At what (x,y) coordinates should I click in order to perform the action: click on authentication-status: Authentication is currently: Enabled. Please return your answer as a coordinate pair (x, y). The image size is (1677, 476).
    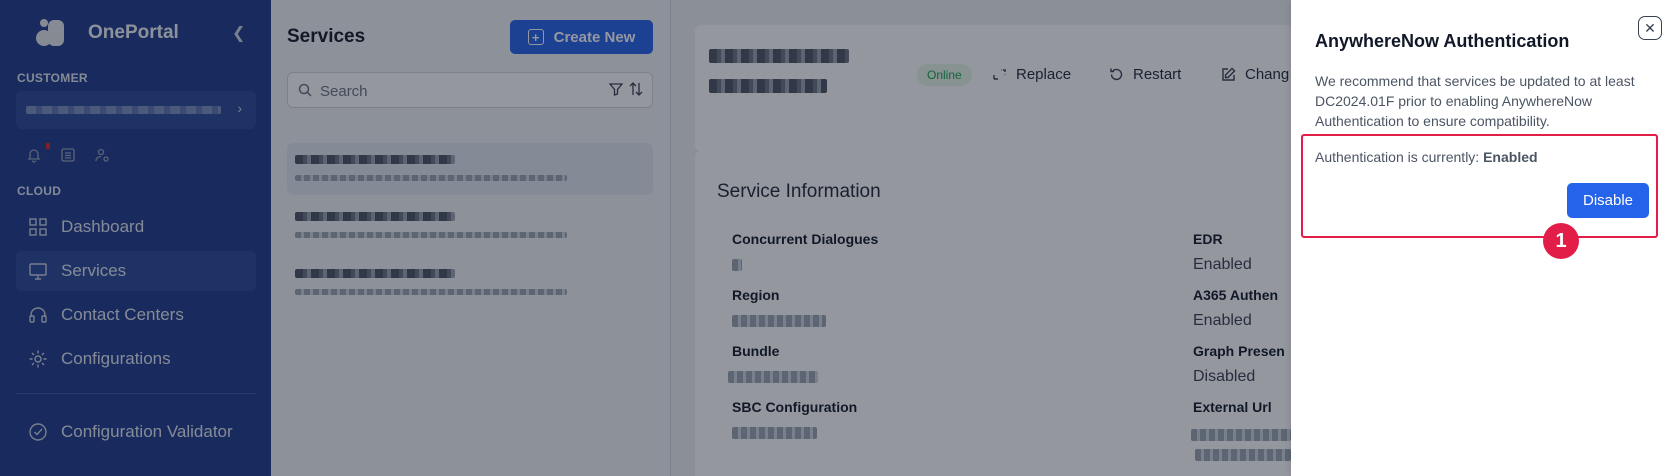
    Looking at the image, I should click on (1426, 157).